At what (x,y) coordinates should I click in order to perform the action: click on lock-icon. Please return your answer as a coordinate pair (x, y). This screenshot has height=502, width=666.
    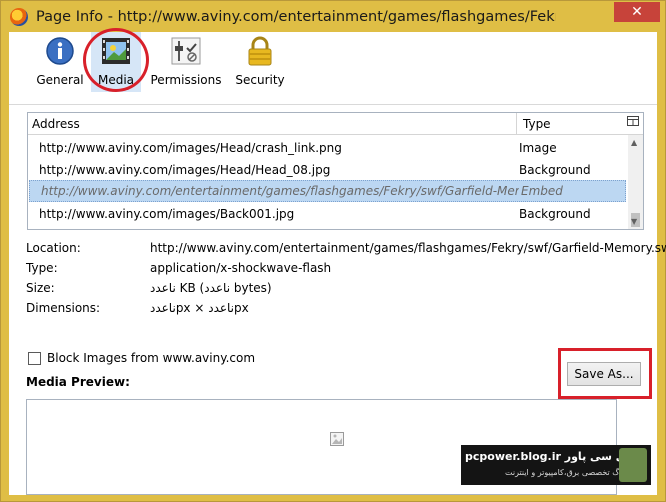
    Looking at the image, I should click on (260, 51).